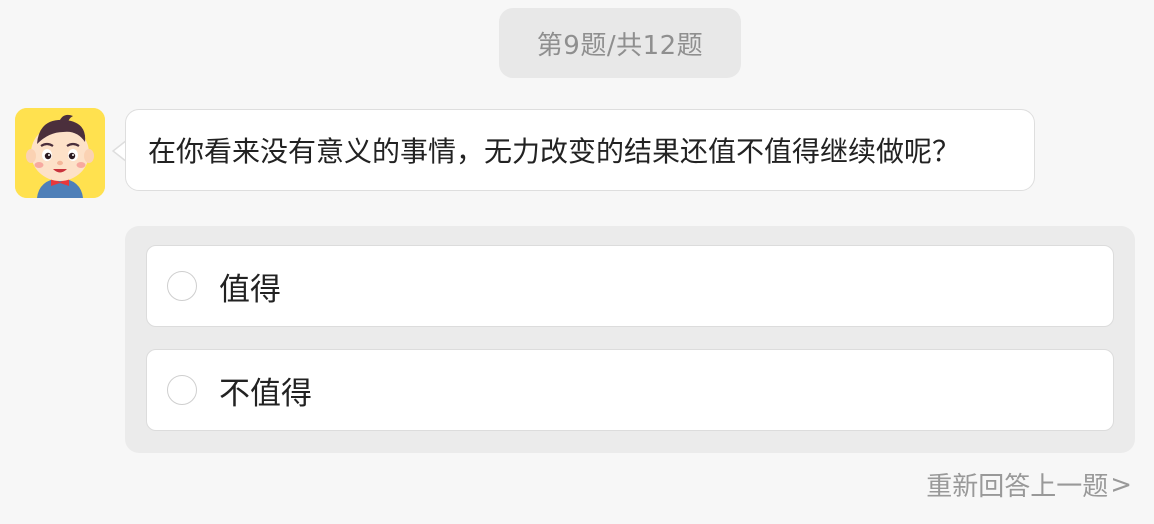 The image size is (1154, 524). I want to click on question-bubble: 在你看来没有意义的事情，无力改变的结果还值不值得继续做呢？, so click(580, 150).